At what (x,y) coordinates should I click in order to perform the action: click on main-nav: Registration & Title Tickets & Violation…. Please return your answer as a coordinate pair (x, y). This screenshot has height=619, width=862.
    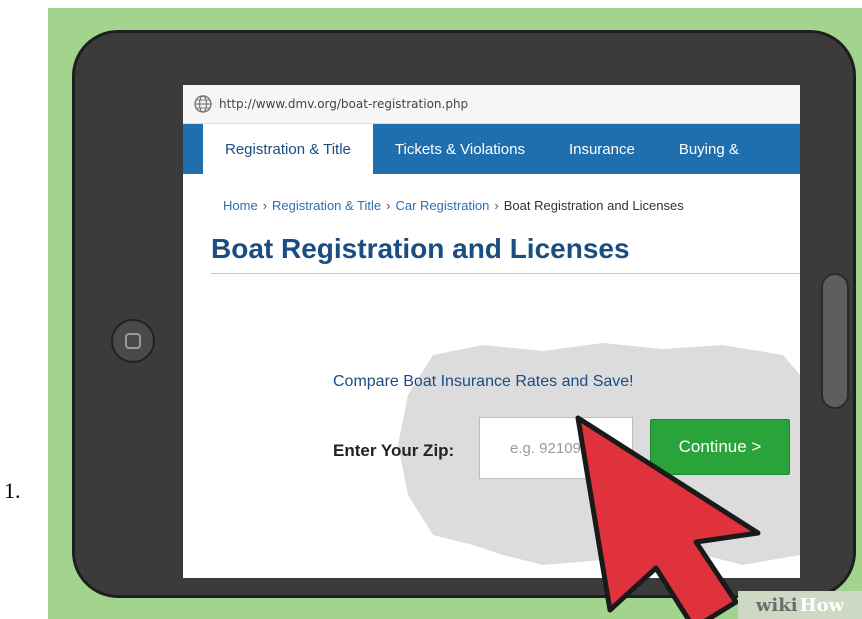
    Looking at the image, I should click on (491, 149).